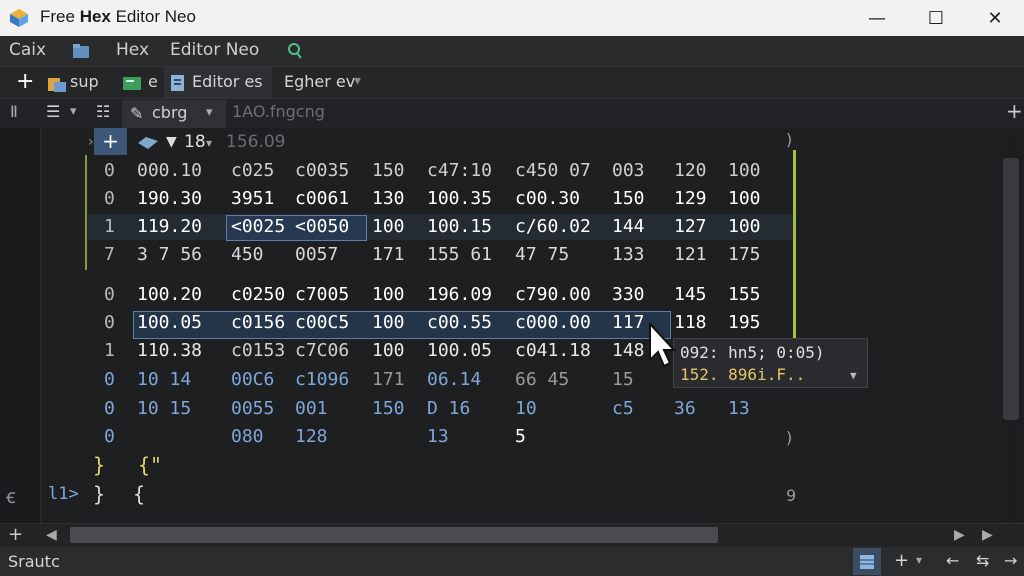 The image size is (1024, 576). I want to click on hex-cell: c790.00, so click(553, 294).